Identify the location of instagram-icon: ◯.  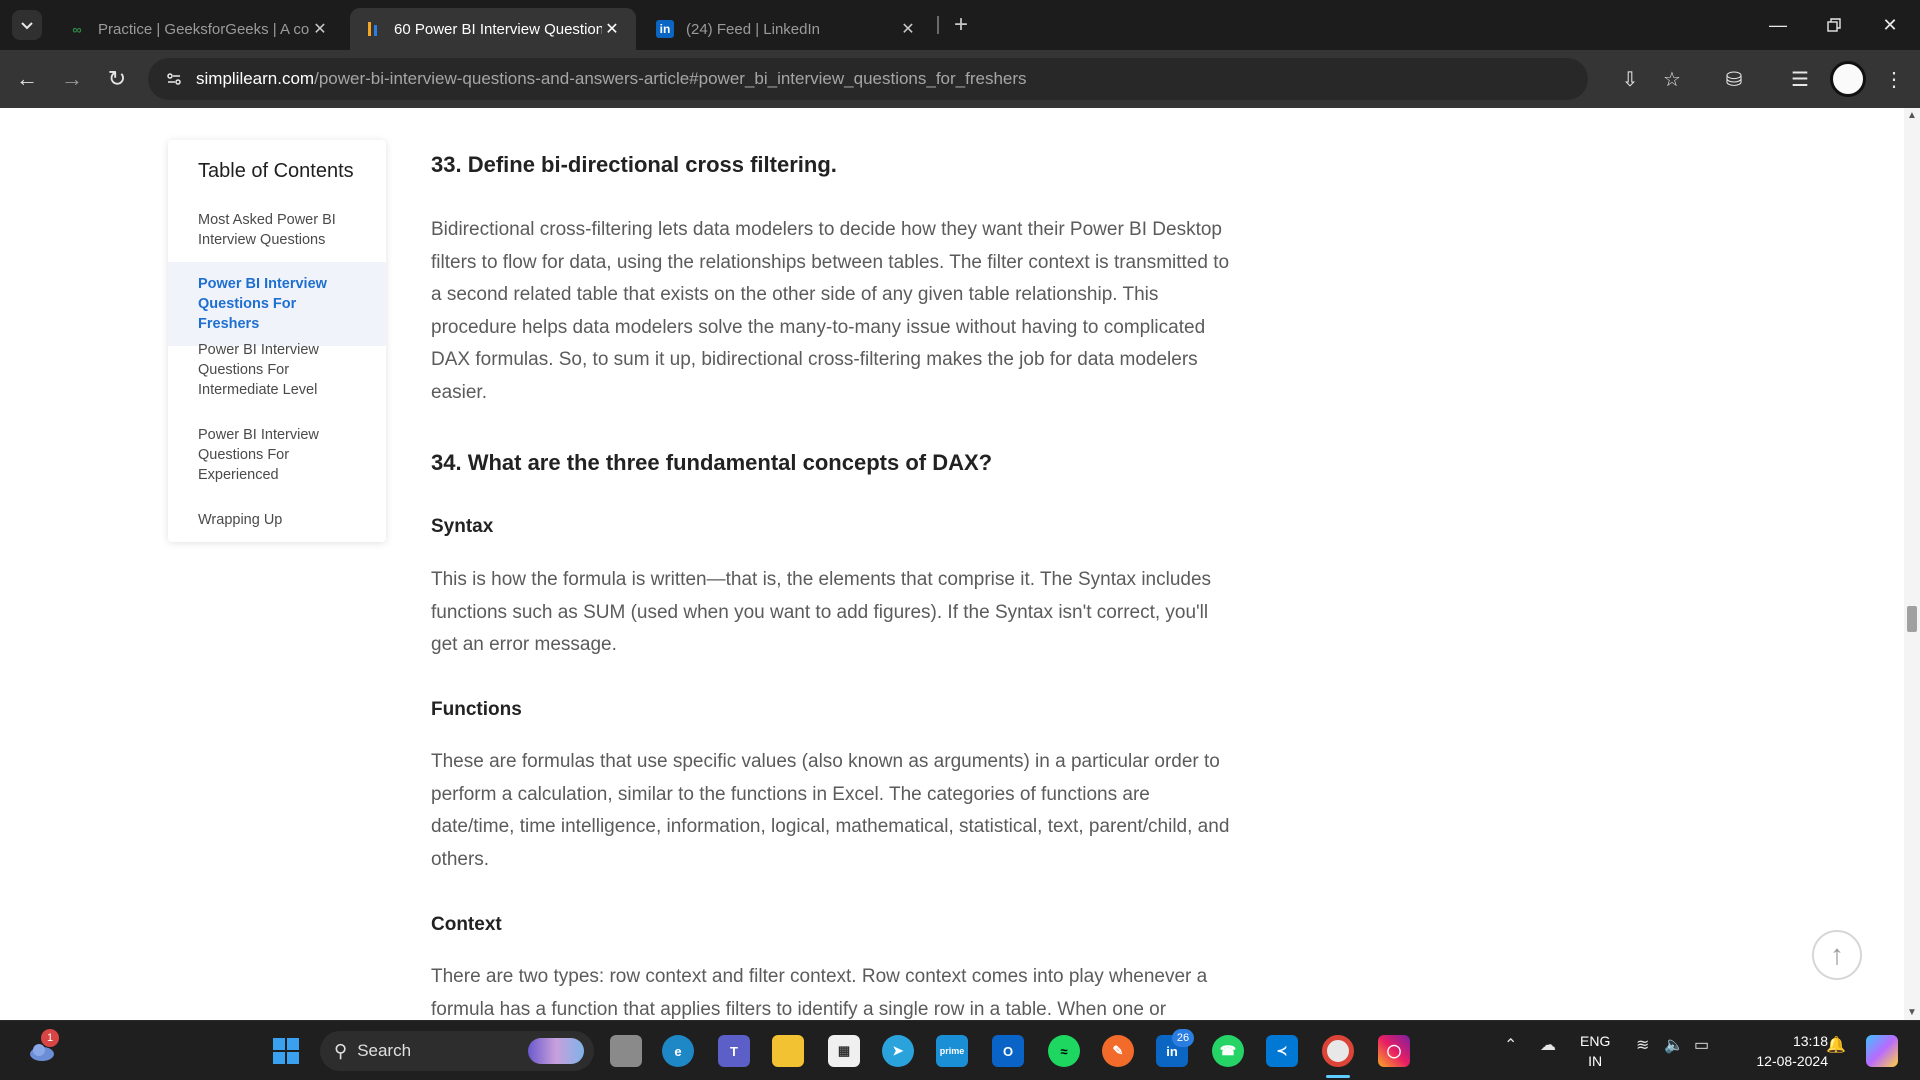
(1394, 1051).